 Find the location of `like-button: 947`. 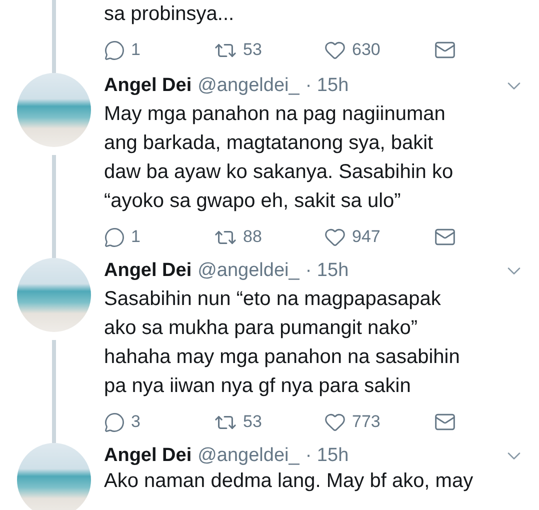

like-button: 947 is located at coordinates (352, 237).